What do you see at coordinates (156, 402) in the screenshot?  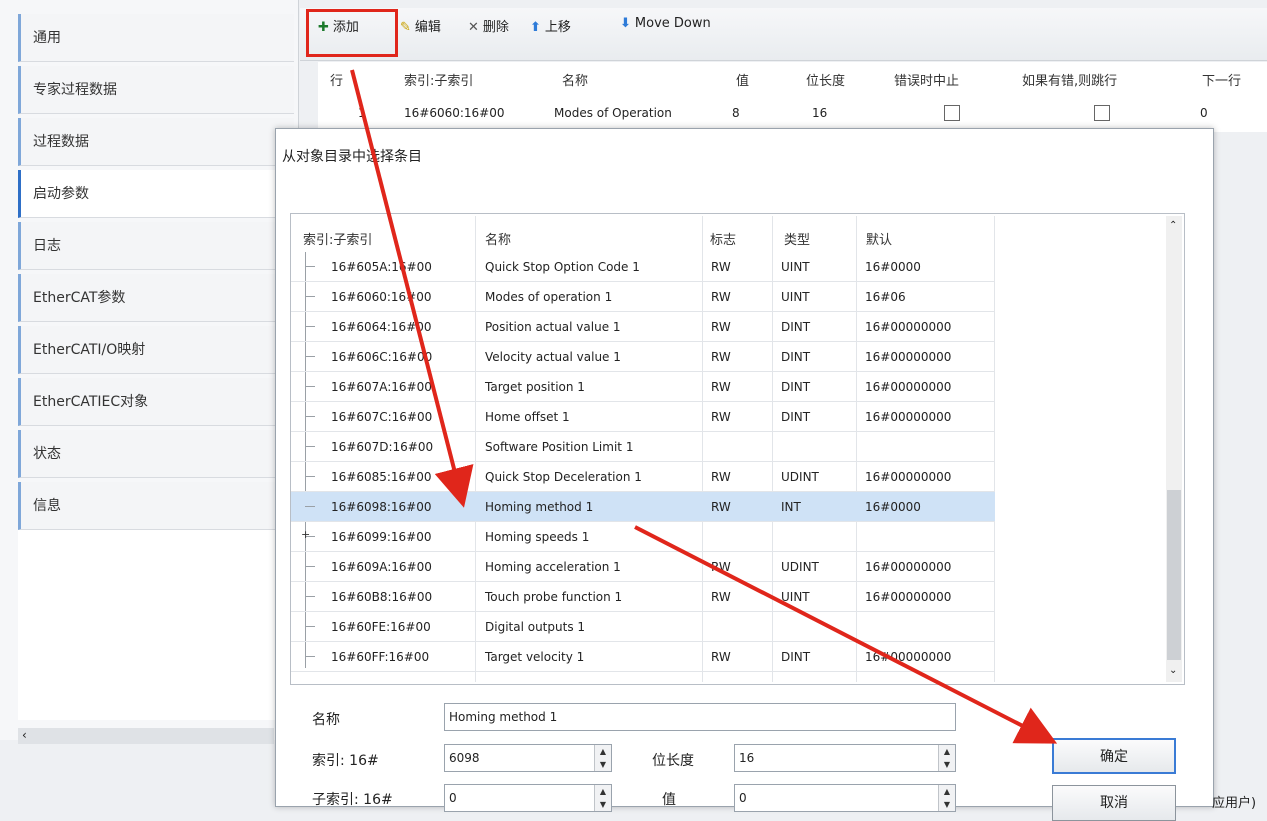 I see `sidebar-item-ethercat-iec-objects: EtherCATIEC对象` at bounding box center [156, 402].